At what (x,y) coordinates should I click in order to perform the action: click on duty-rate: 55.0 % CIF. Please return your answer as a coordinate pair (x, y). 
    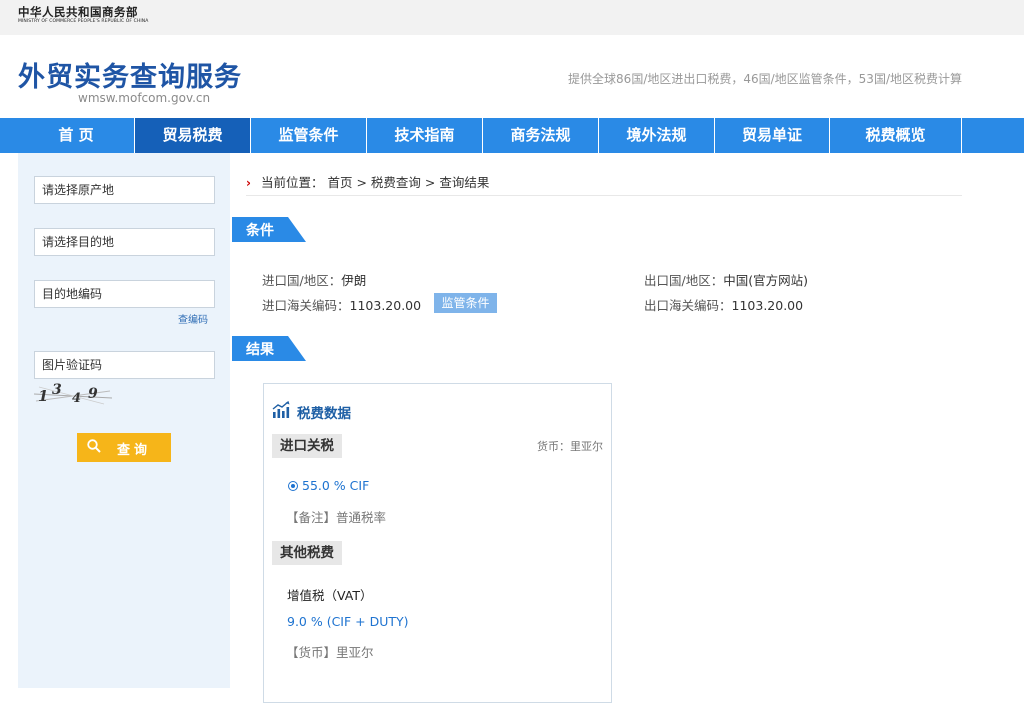
    Looking at the image, I should click on (336, 485).